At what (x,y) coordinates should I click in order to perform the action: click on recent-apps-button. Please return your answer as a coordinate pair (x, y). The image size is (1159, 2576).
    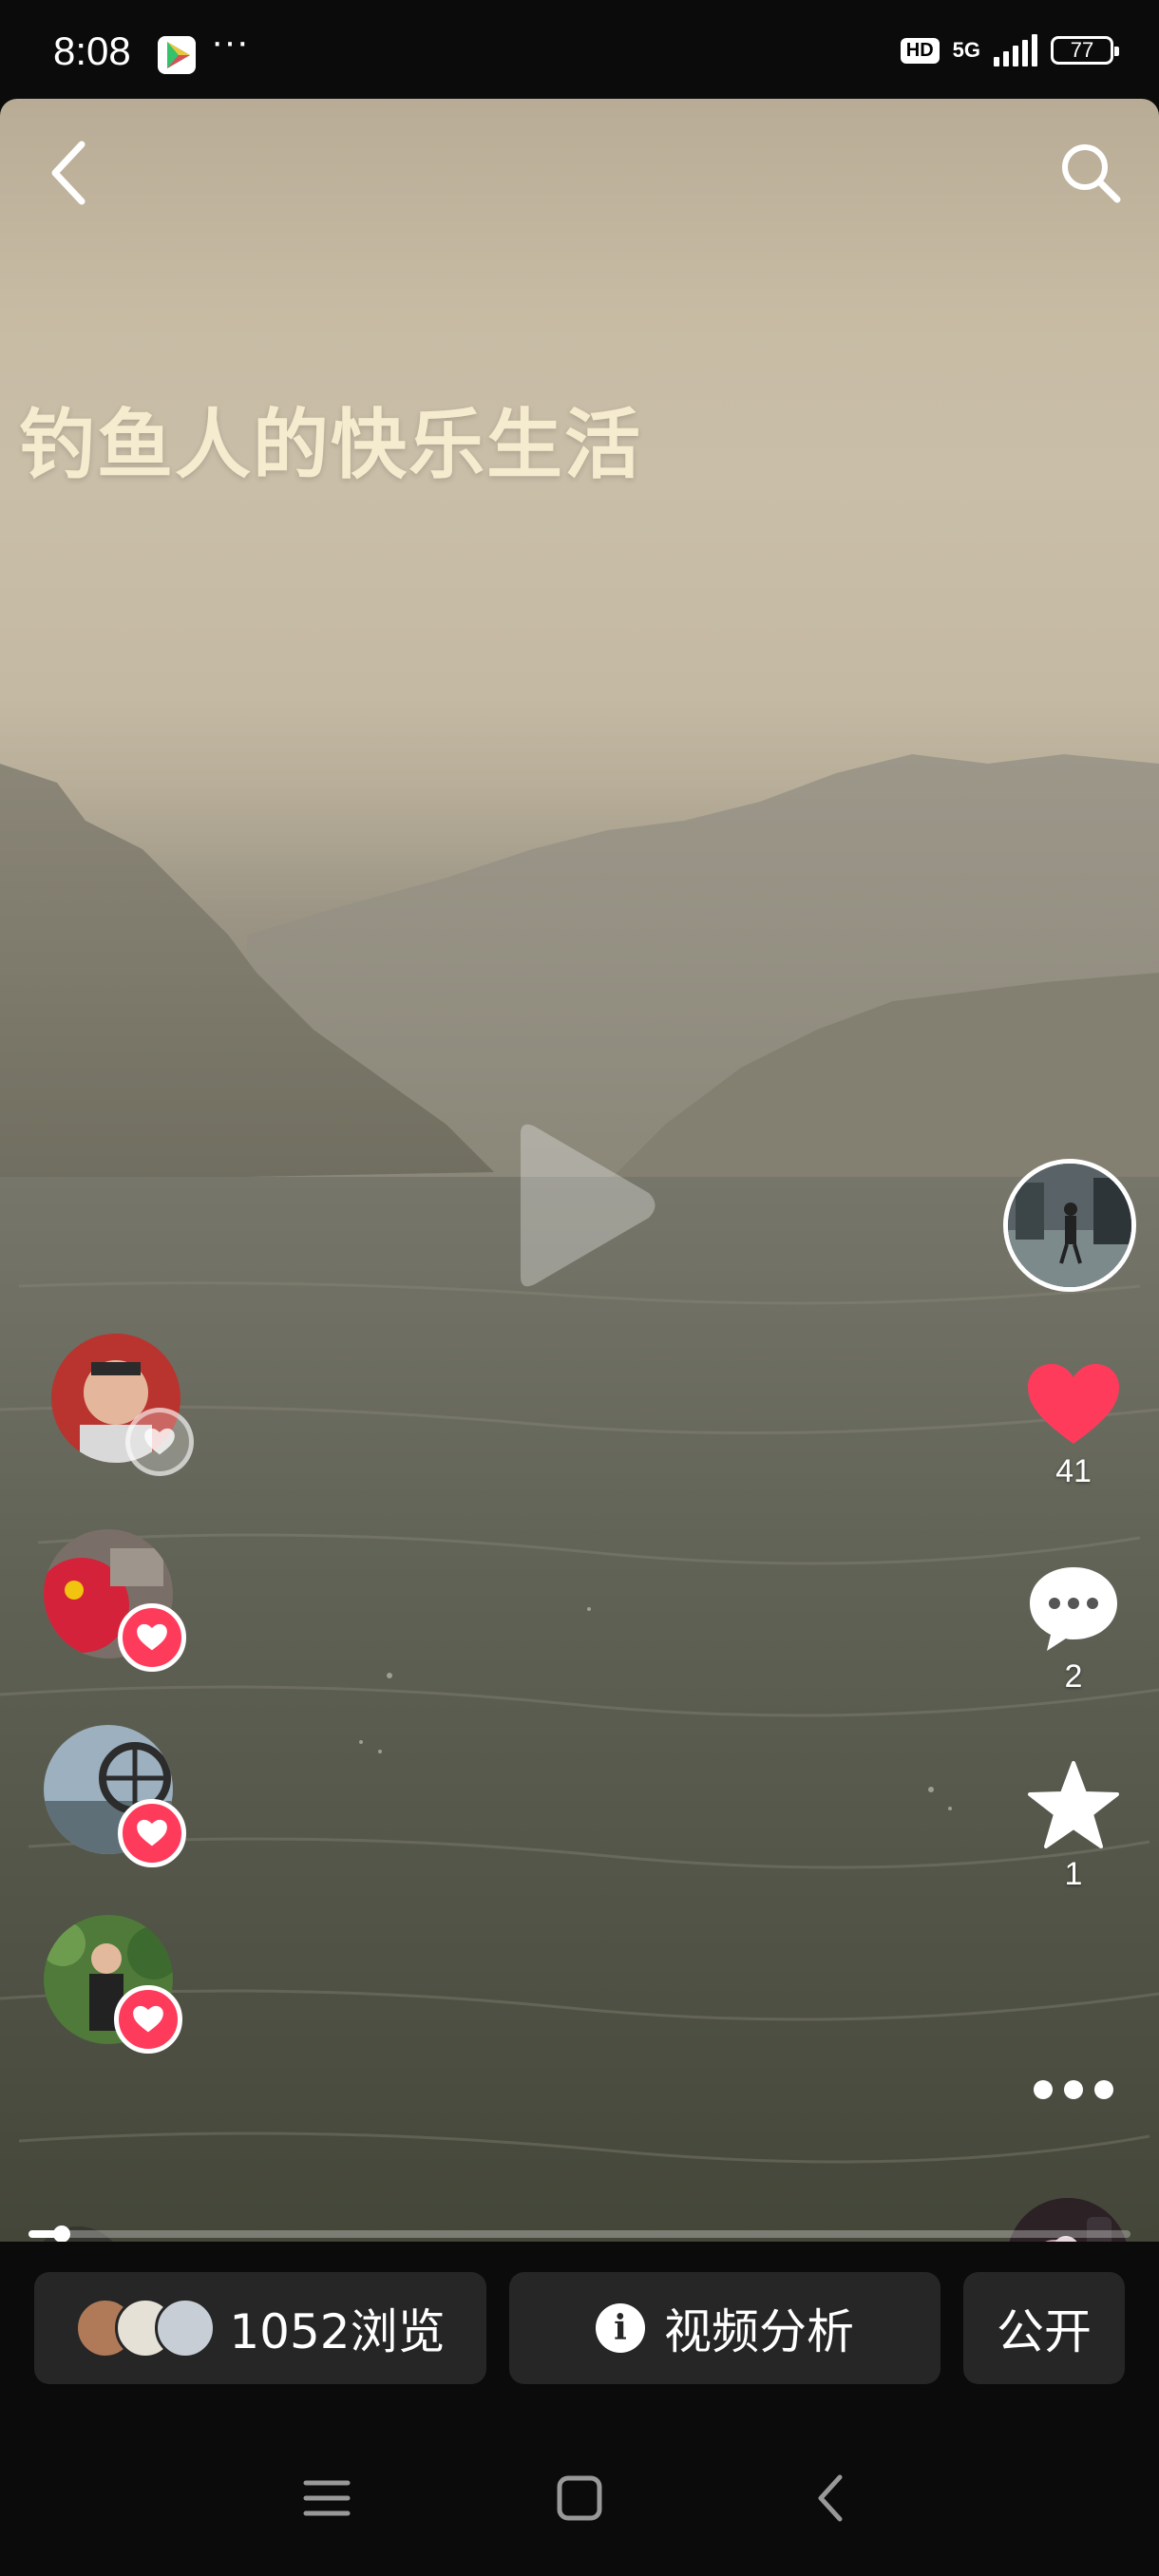
    Looking at the image, I should click on (326, 2498).